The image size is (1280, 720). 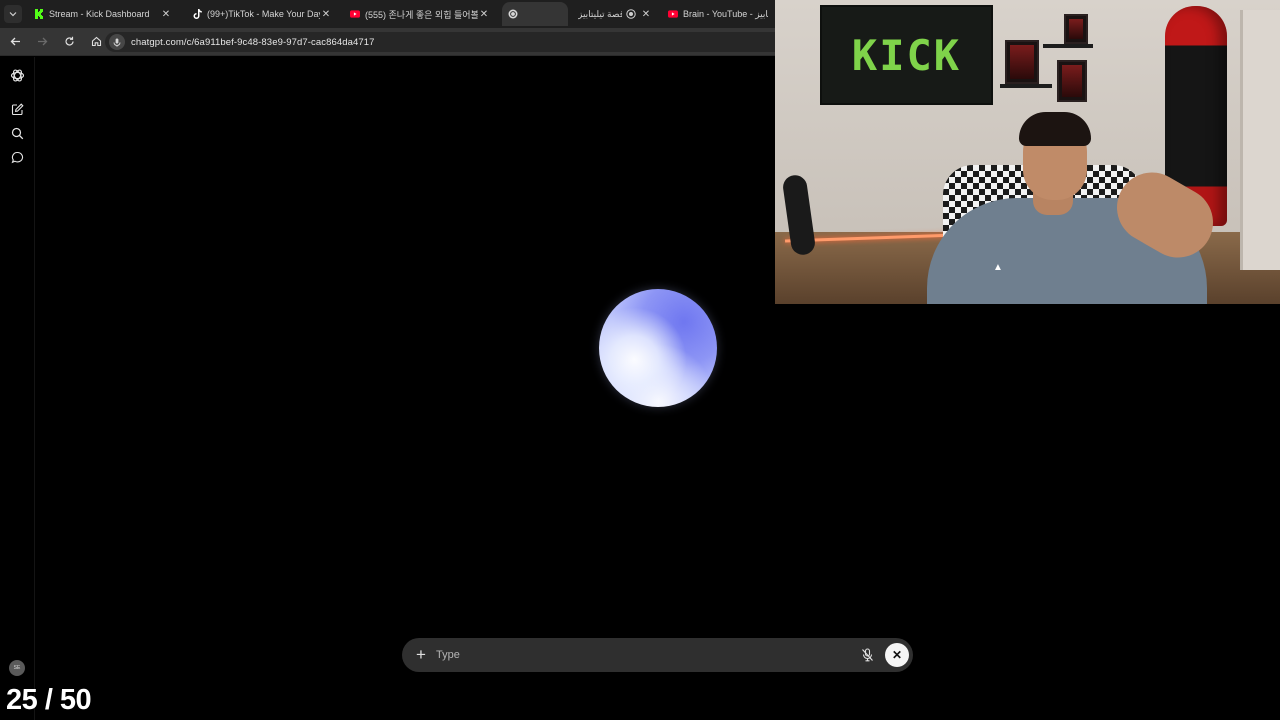 I want to click on mute-microphone-button, so click(x=867, y=655).